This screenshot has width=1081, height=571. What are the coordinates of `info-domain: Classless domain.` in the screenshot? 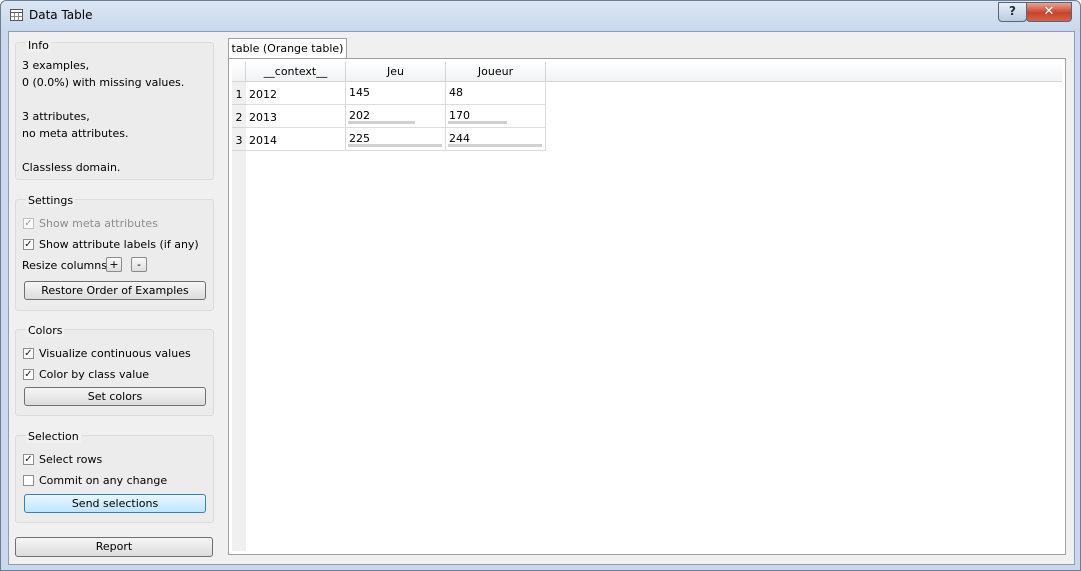 It's located at (71, 167).